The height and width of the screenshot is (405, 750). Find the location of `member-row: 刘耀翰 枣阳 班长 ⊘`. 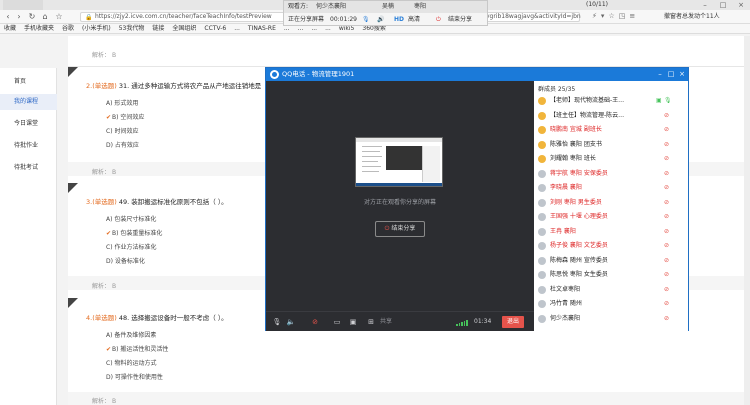

member-row: 刘耀翰 枣阳 班长 ⊘ is located at coordinates (611, 159).